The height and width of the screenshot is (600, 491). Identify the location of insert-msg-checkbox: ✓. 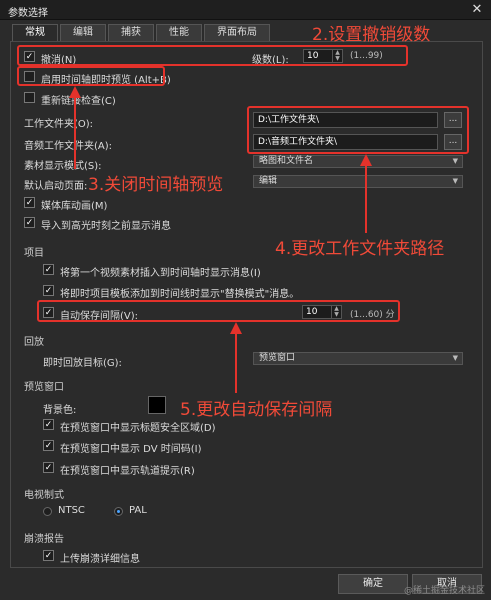
(48, 269).